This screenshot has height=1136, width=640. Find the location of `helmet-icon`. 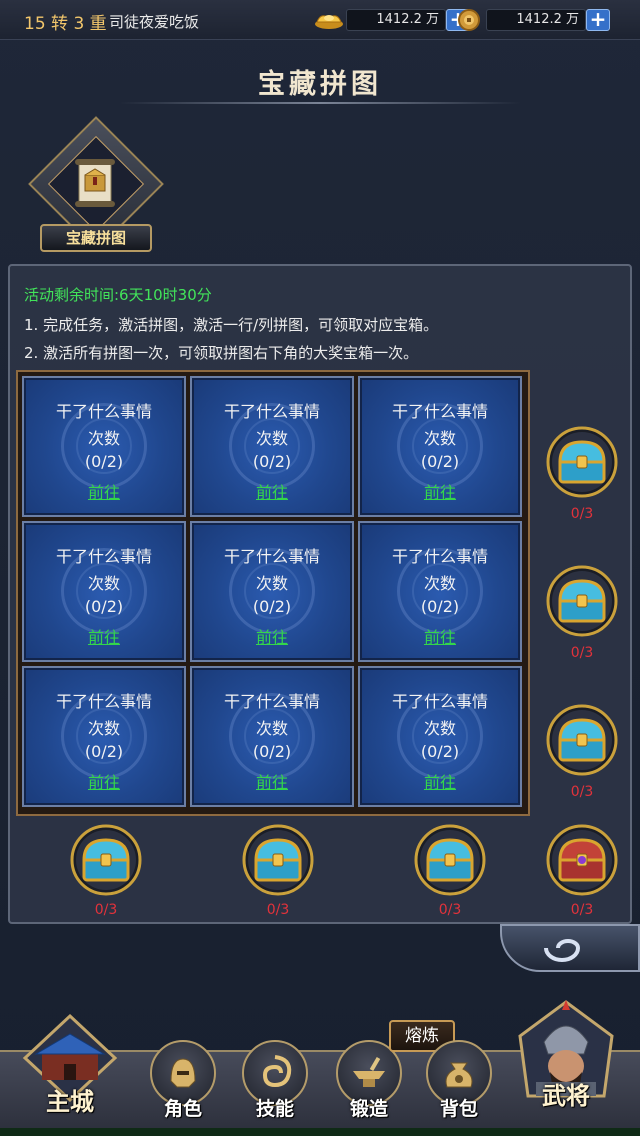

helmet-icon is located at coordinates (183, 1073).